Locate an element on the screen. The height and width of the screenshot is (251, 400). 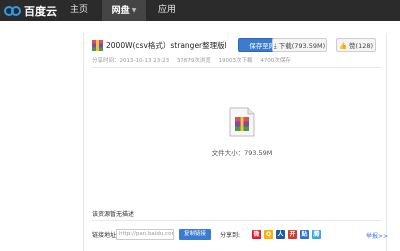
baidu-cloud-logo: 百度云 is located at coordinates (30, 10).